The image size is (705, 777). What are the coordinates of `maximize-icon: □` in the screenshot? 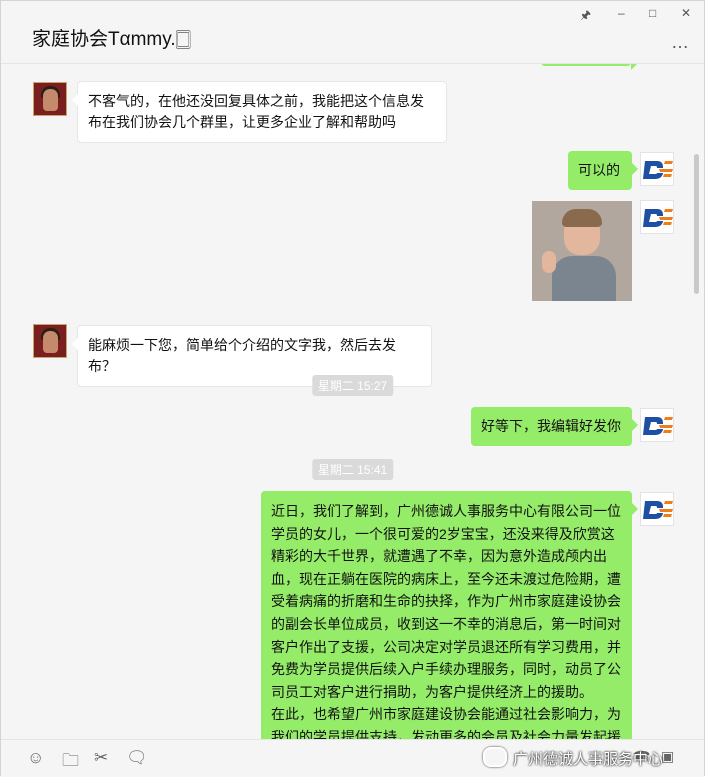 It's located at (652, 13).